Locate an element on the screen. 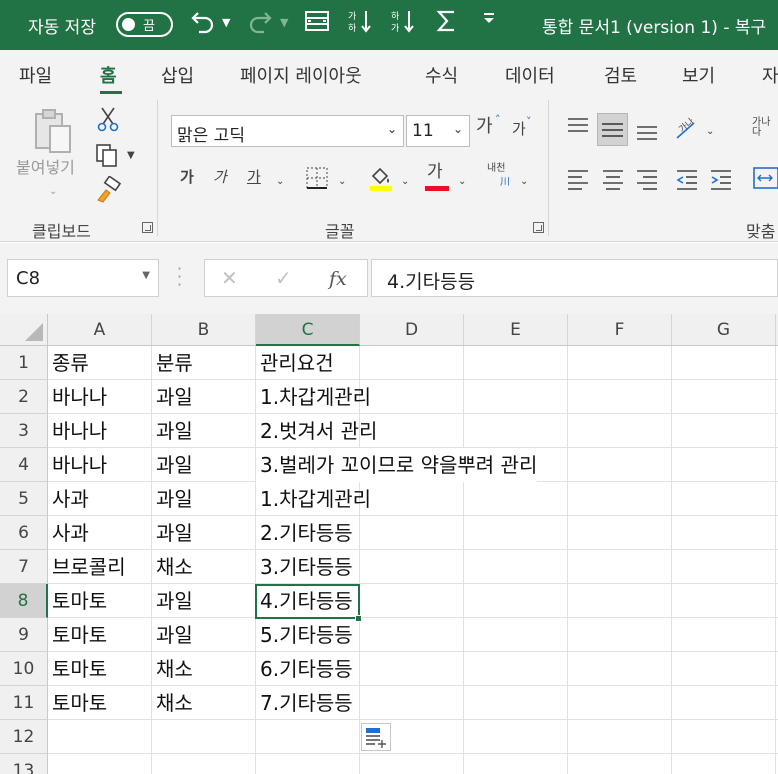 The image size is (778, 774). tab-formulas: 수식 is located at coordinates (441, 75).